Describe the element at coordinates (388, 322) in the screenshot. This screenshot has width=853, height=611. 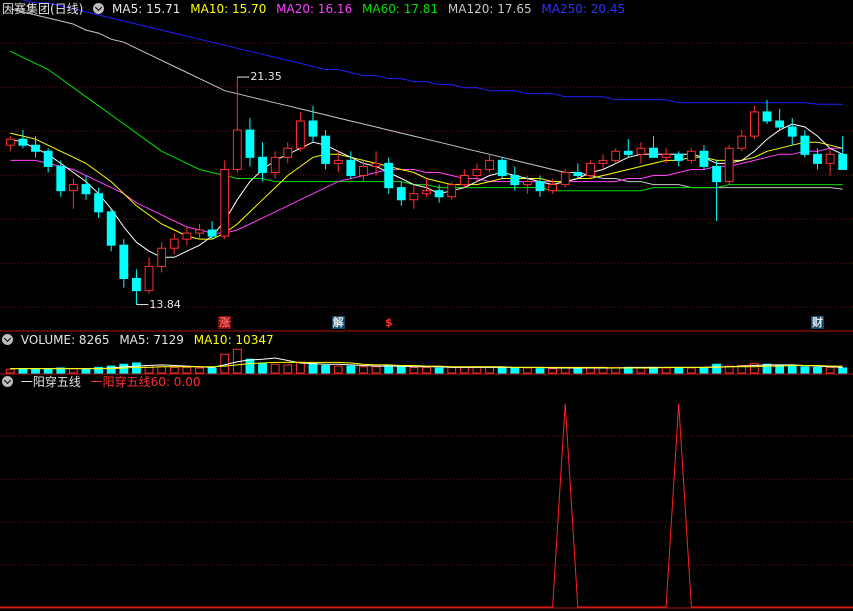
I see `event-marker-dollar: $` at that location.